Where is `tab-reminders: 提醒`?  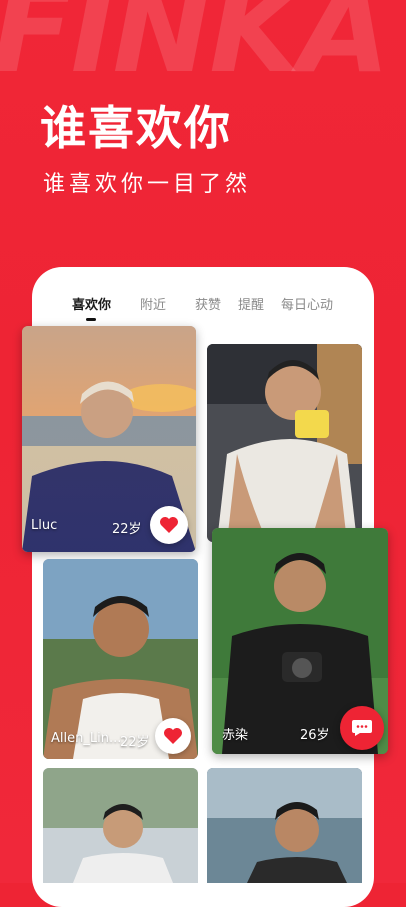
tab-reminders: 提醒 is located at coordinates (251, 306).